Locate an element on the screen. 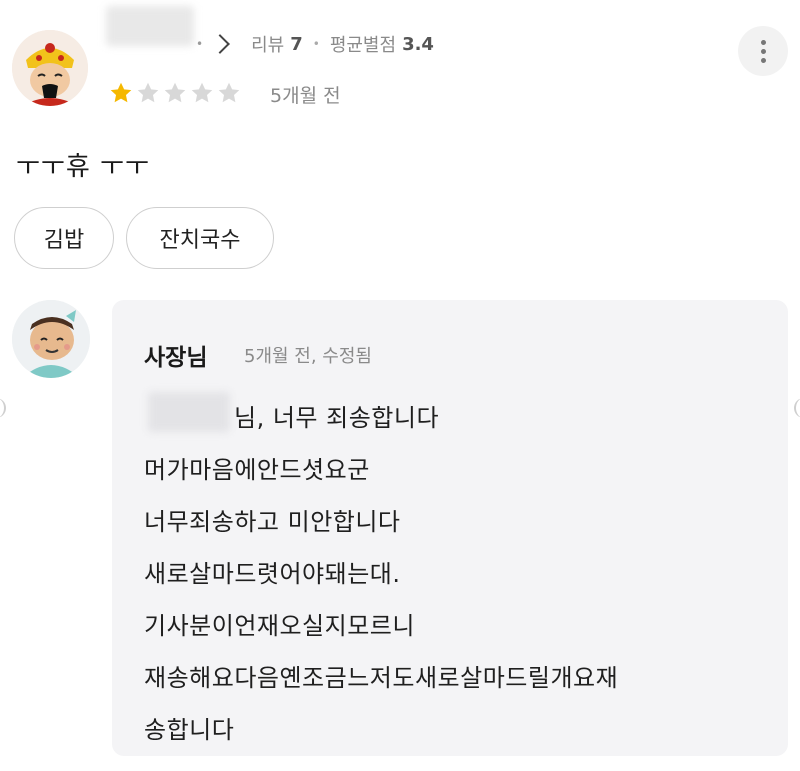 The width and height of the screenshot is (800, 771). reply-line: 재송해요다음옌조금느저도새로살마드릴개요재 is located at coordinates (381, 678).